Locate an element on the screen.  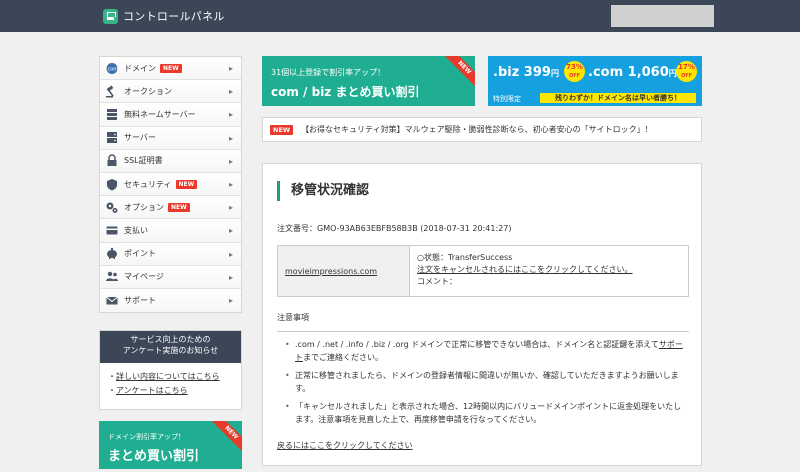
biz-price-unit: 円 is located at coordinates (554, 73).